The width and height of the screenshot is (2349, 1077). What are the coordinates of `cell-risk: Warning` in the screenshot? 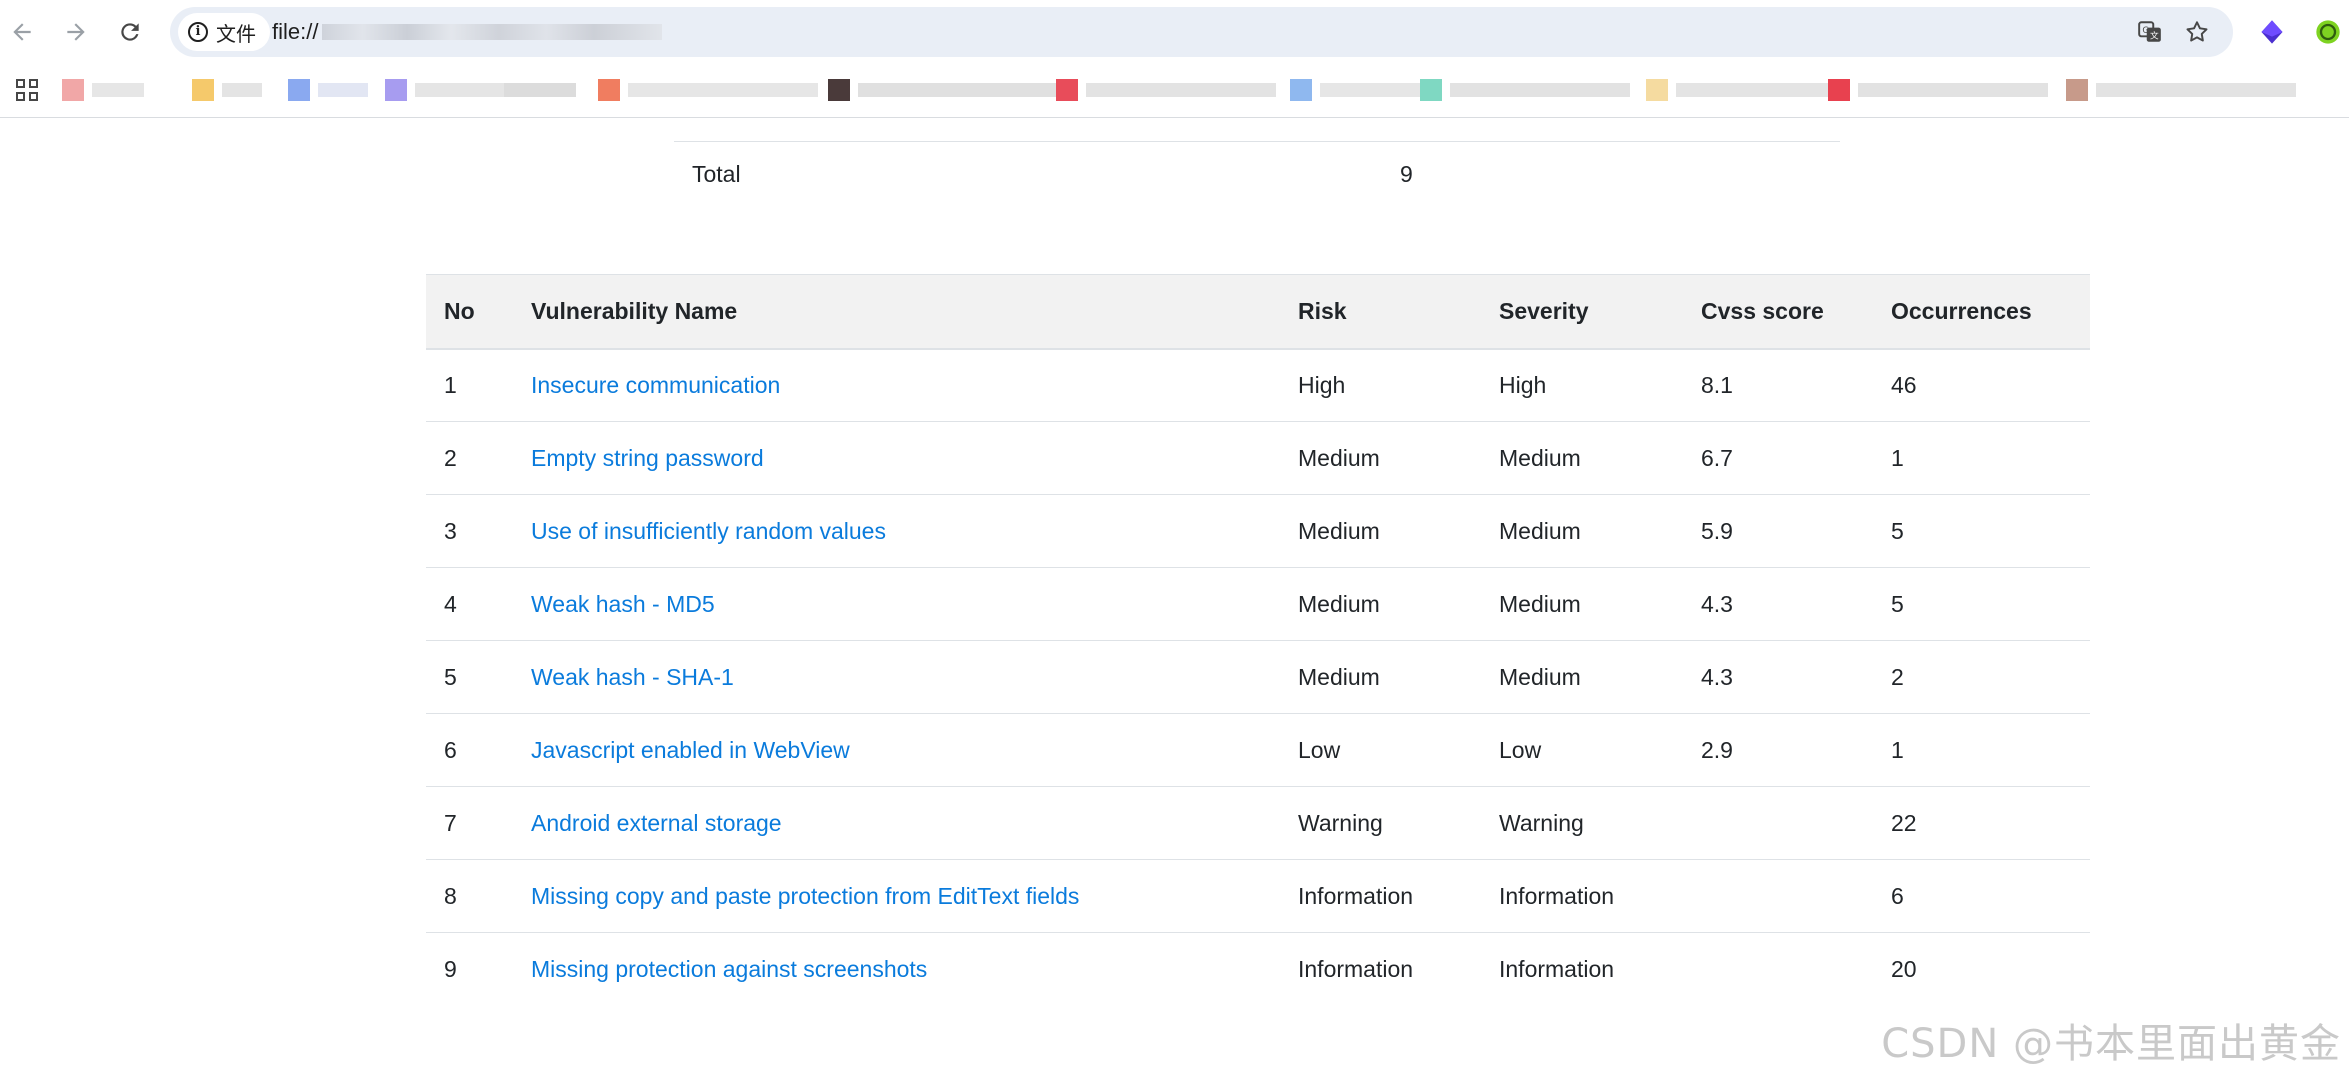 It's located at (1380, 823).